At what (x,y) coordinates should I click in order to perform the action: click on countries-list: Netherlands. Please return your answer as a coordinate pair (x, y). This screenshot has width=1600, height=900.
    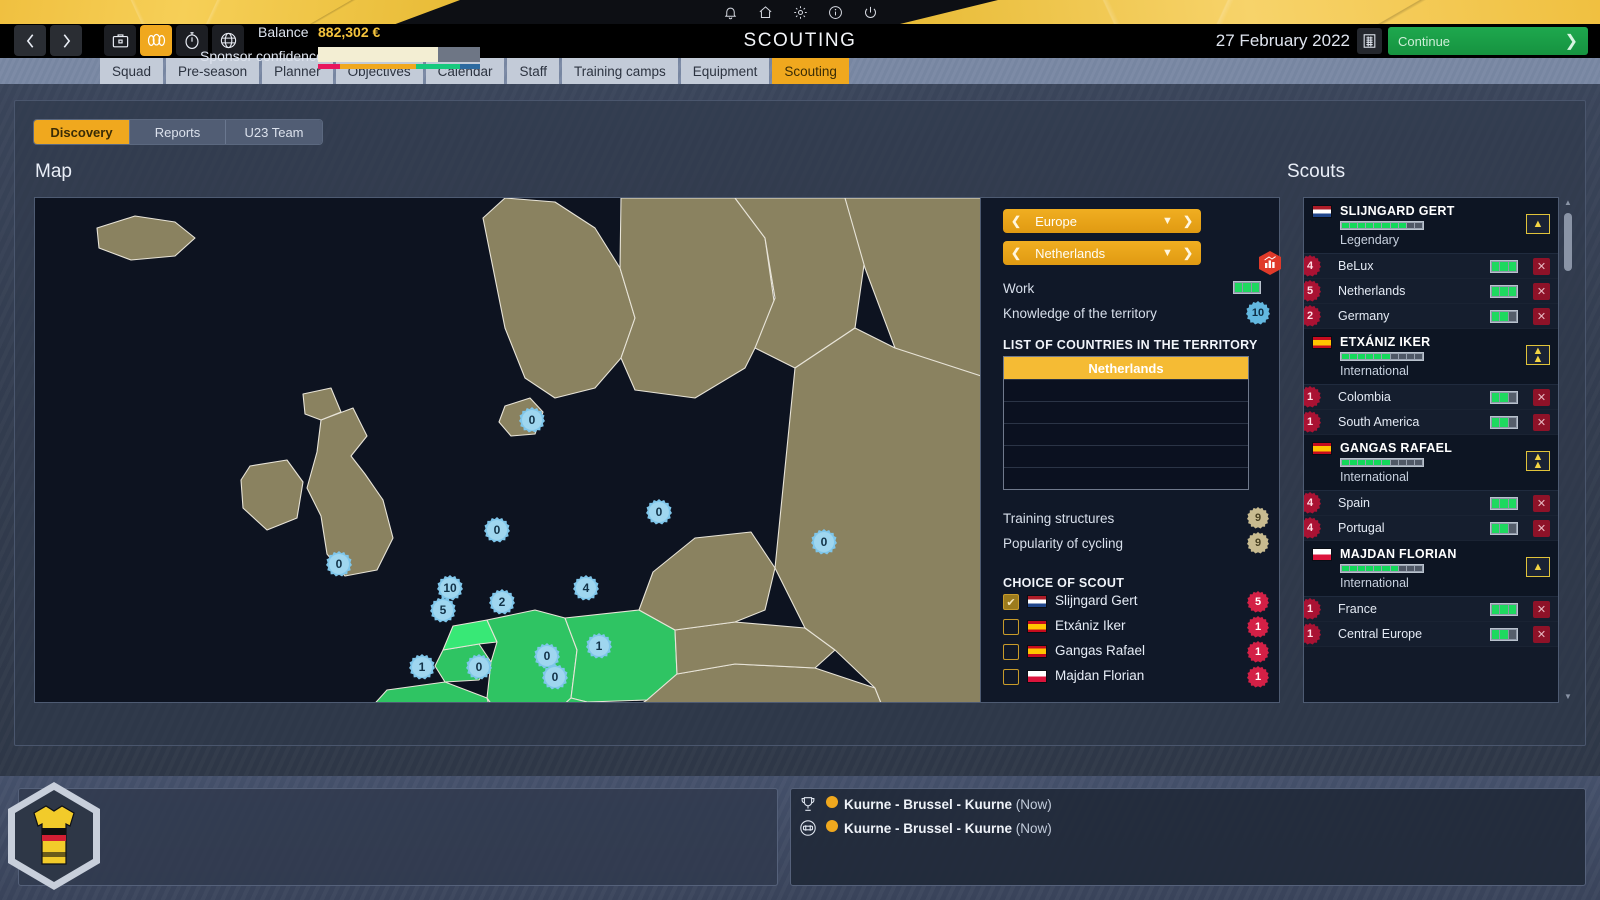
    Looking at the image, I should click on (1126, 423).